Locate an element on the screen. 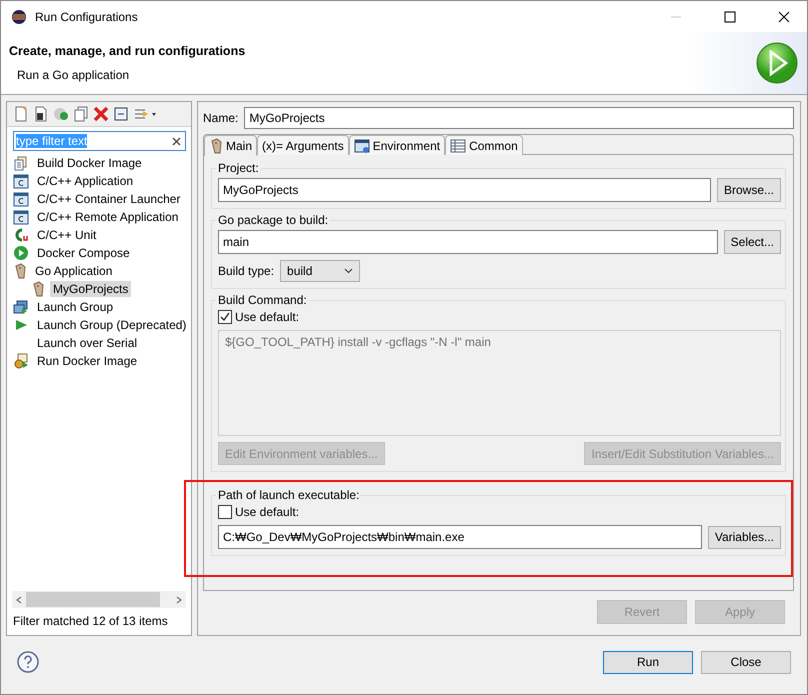 This screenshot has height=695, width=808. new-file-icon is located at coordinates (21, 114).